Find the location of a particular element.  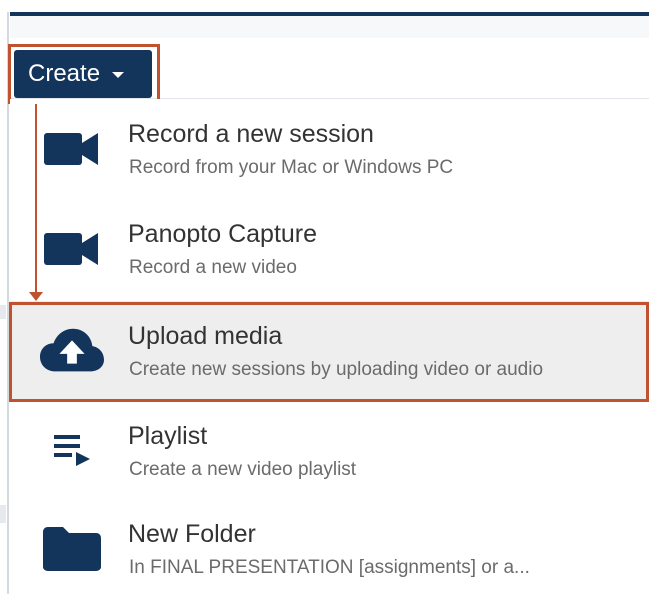

menu-item-subtitle: Create a new video playlist is located at coordinates (243, 469).